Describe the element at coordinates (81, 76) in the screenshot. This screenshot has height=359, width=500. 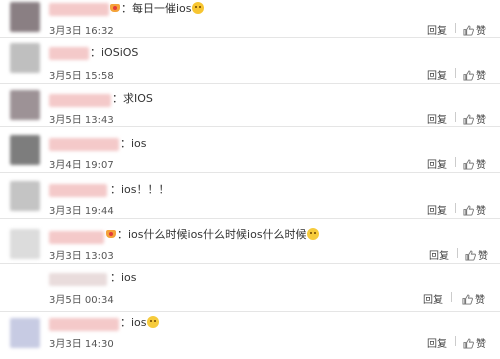
I see `comment-time: 3月5日 15:58` at that location.